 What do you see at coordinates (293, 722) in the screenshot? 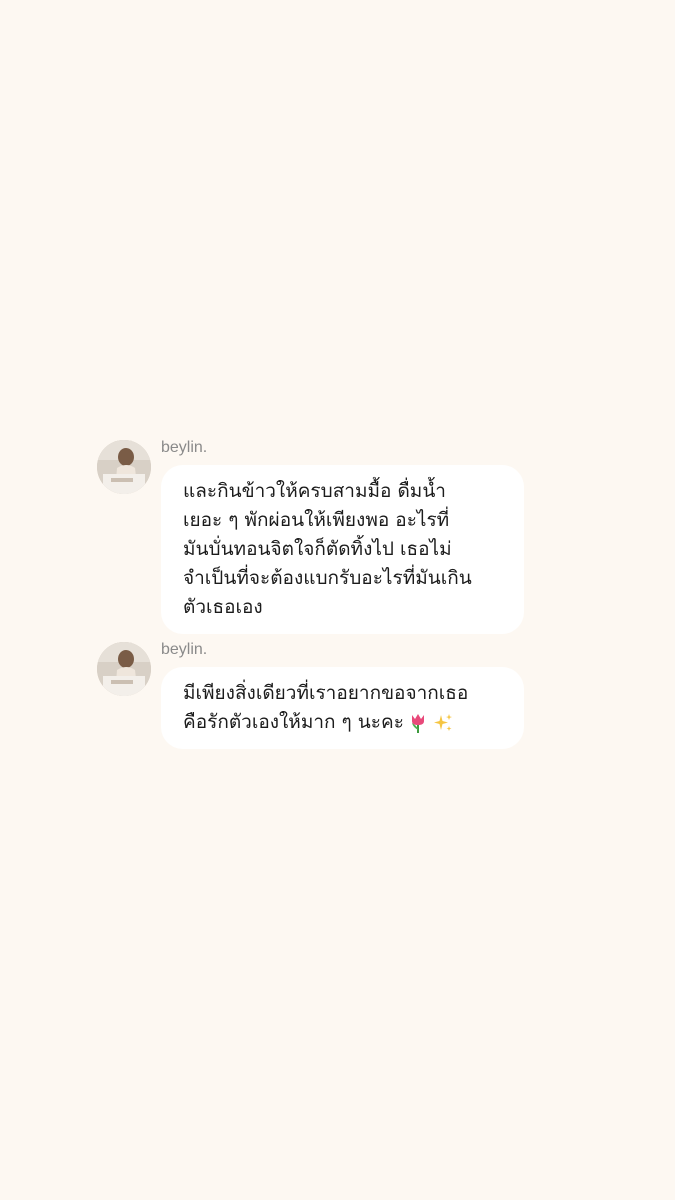
I see `message-line: คือรักตัวเองให้มาก ๆ นะคะ` at bounding box center [293, 722].